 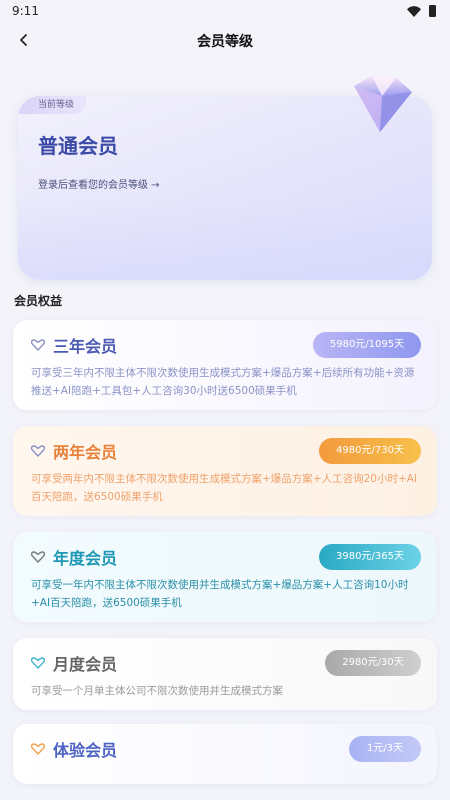 What do you see at coordinates (25, 11) in the screenshot?
I see `status-time: 9:11` at bounding box center [25, 11].